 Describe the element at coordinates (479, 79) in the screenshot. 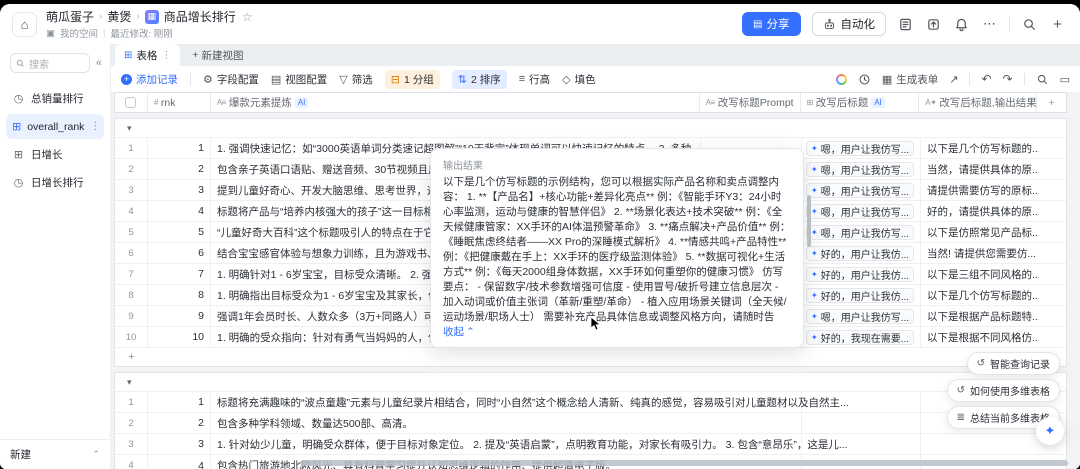

I see `sort-button: ⇅ 2 排序` at that location.